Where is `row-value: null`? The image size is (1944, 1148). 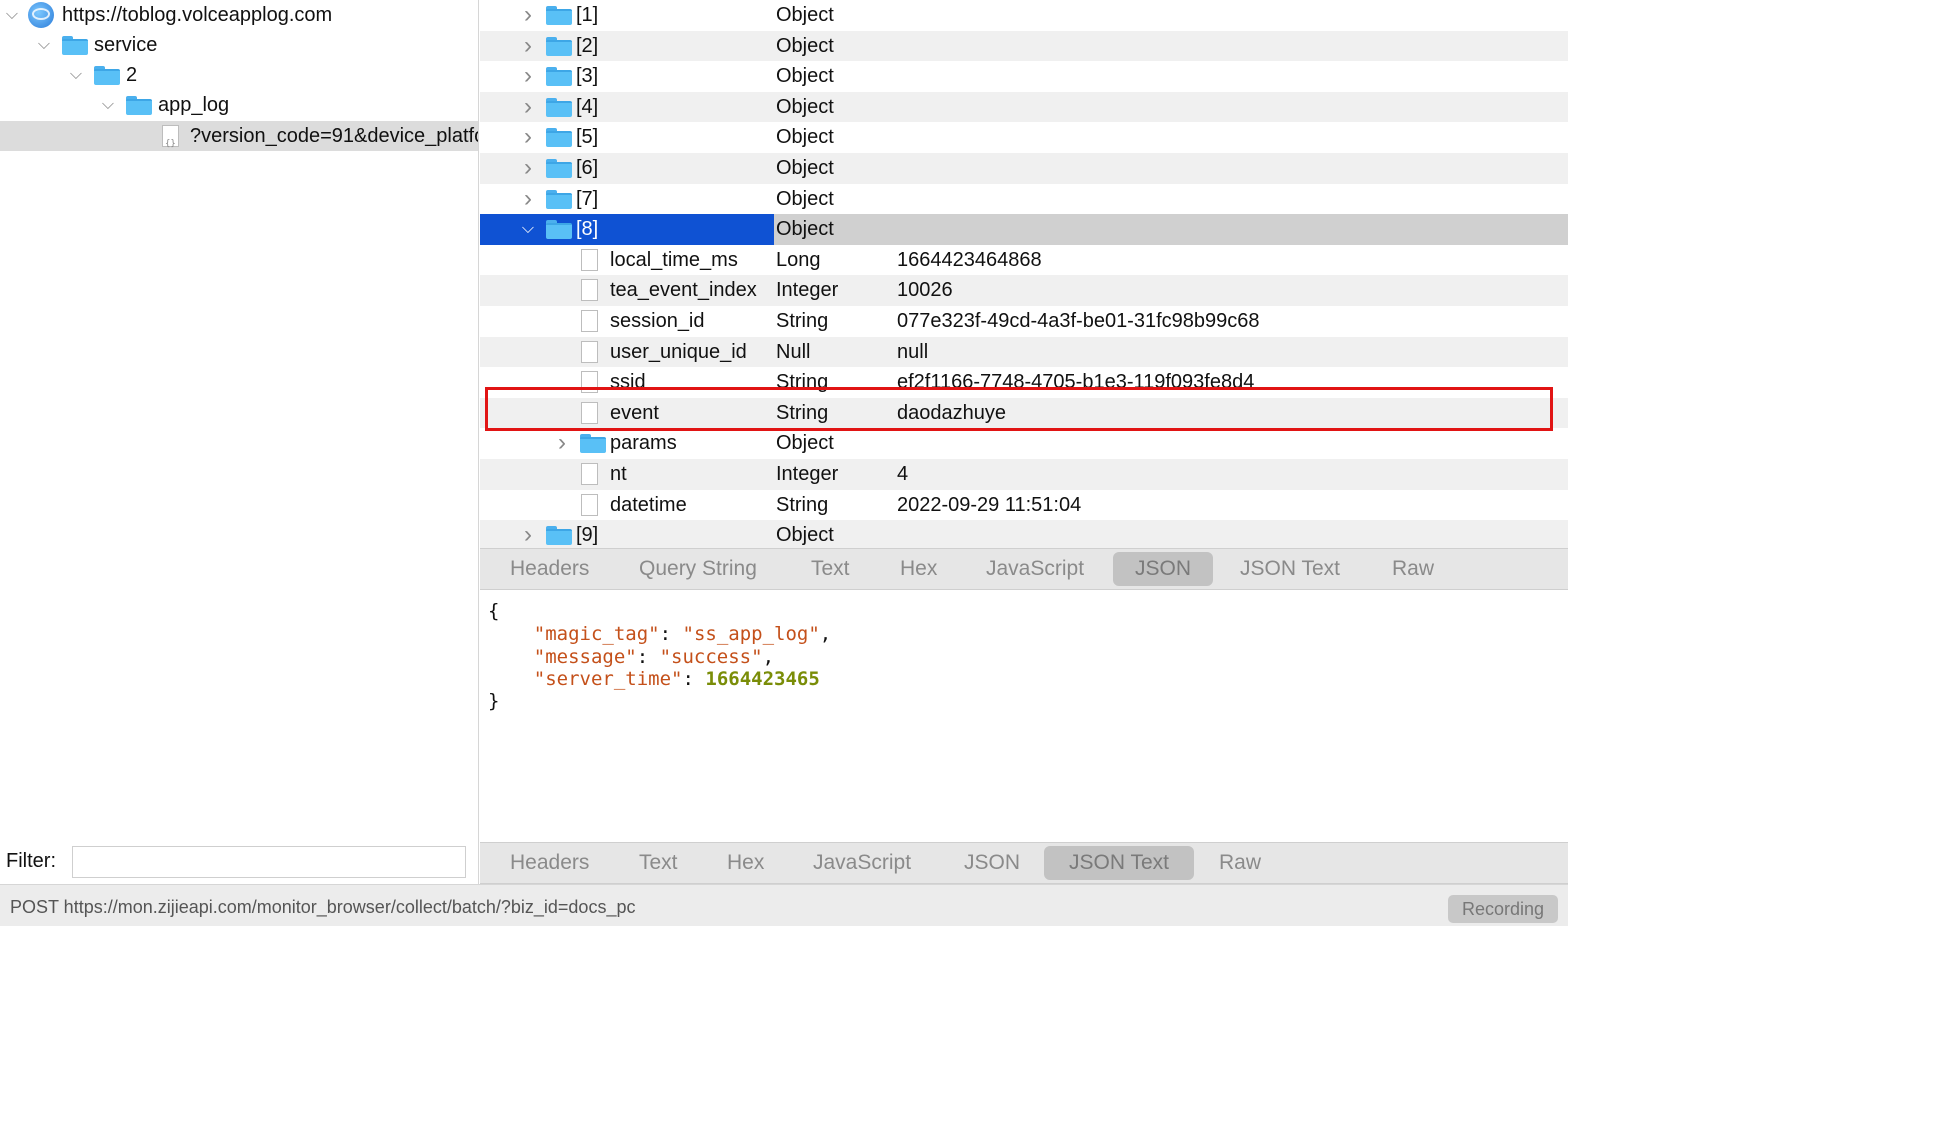
row-value: null is located at coordinates (913, 351).